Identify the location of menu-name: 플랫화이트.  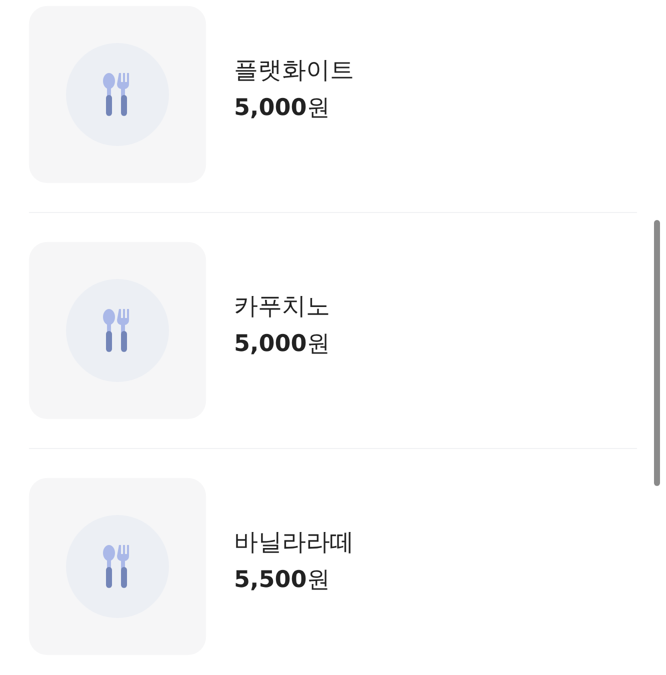
(294, 70).